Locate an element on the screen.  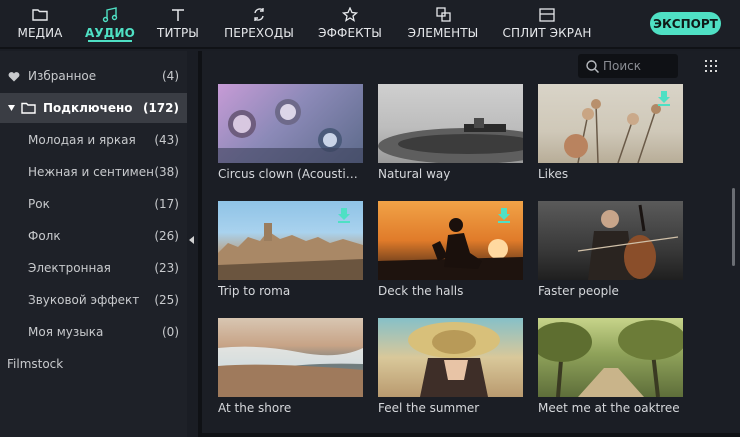
tab-transitions: ПЕРЕХОДЫ is located at coordinates (259, 23).